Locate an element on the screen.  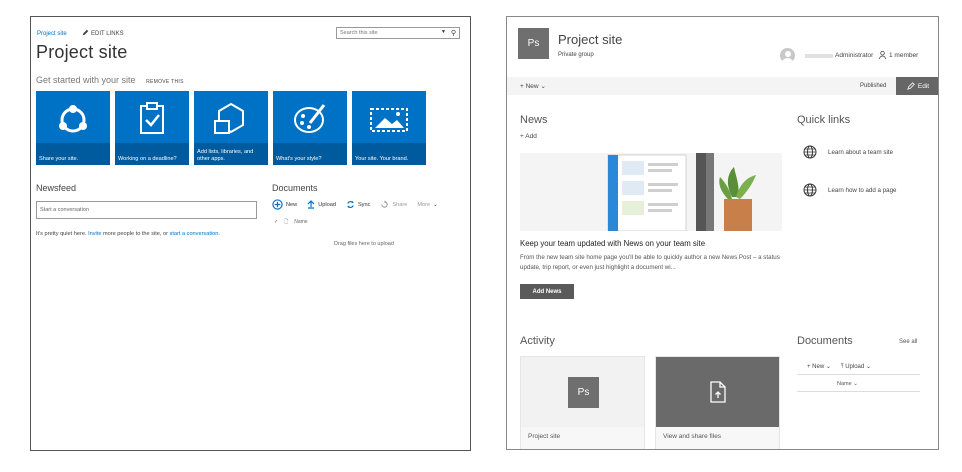
more-button: More ⌄ is located at coordinates (427, 205).